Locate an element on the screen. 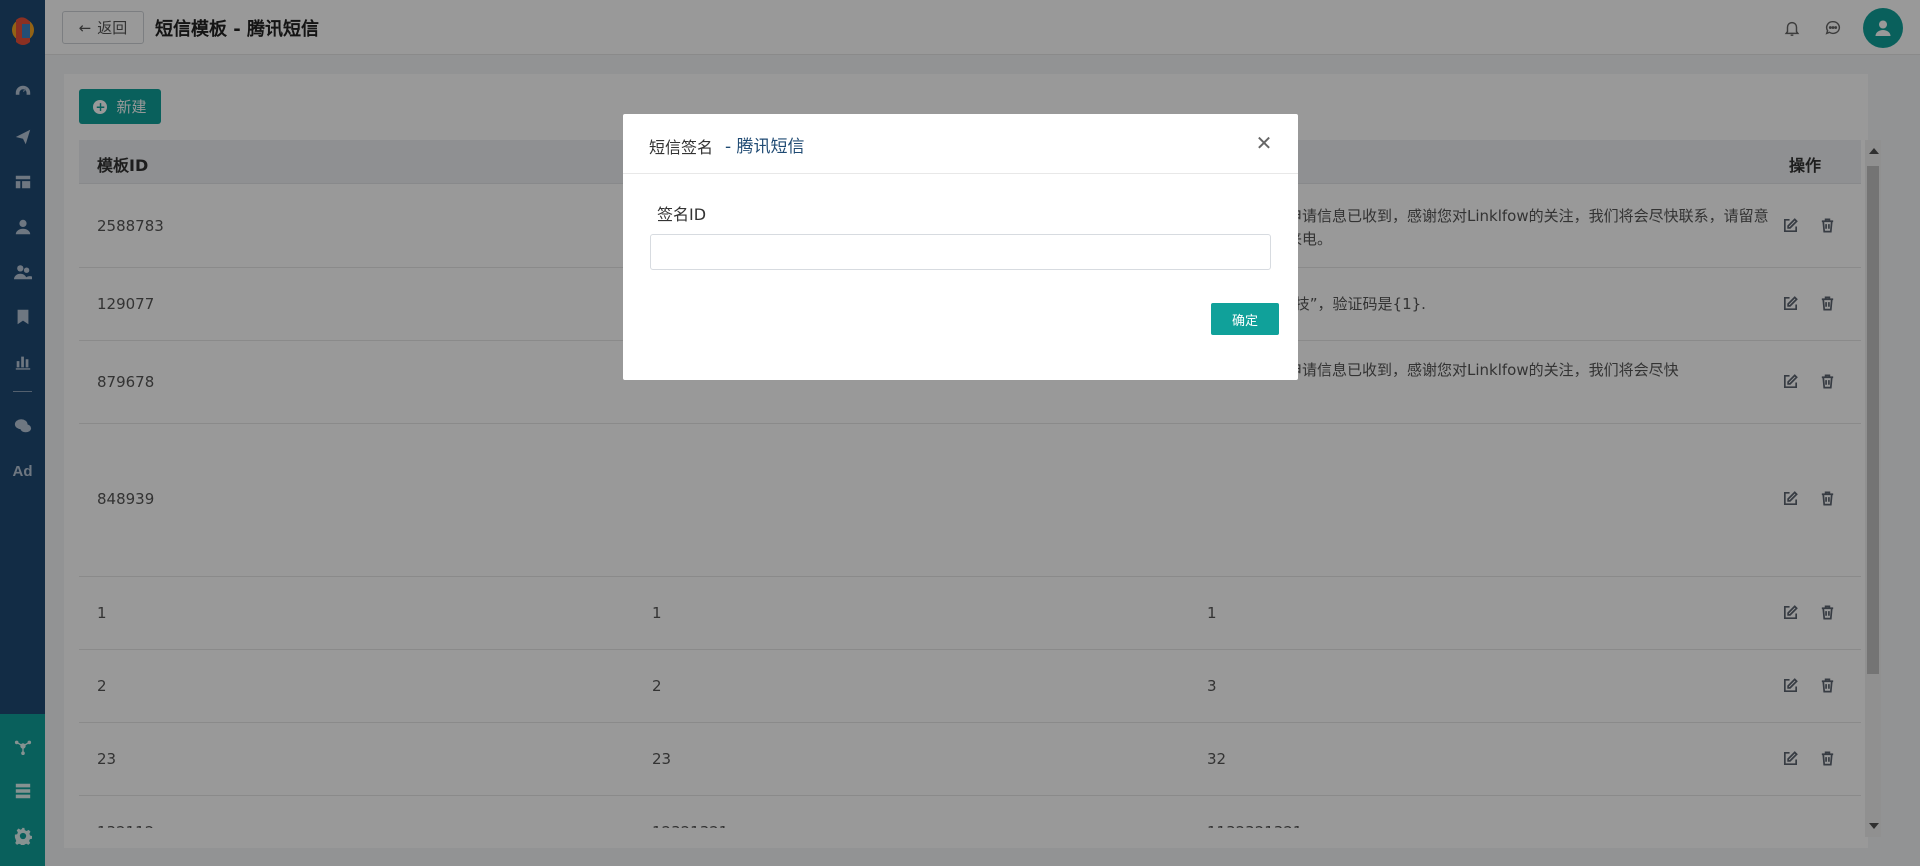 The image size is (1920, 866). confirm-button: 确定 is located at coordinates (1245, 319).